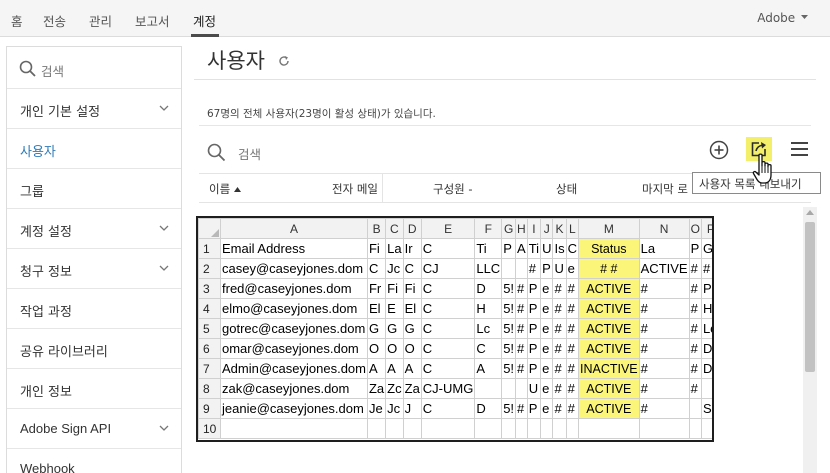  What do you see at coordinates (706, 228) in the screenshot?
I see `spreadsheet-column-header: P` at bounding box center [706, 228].